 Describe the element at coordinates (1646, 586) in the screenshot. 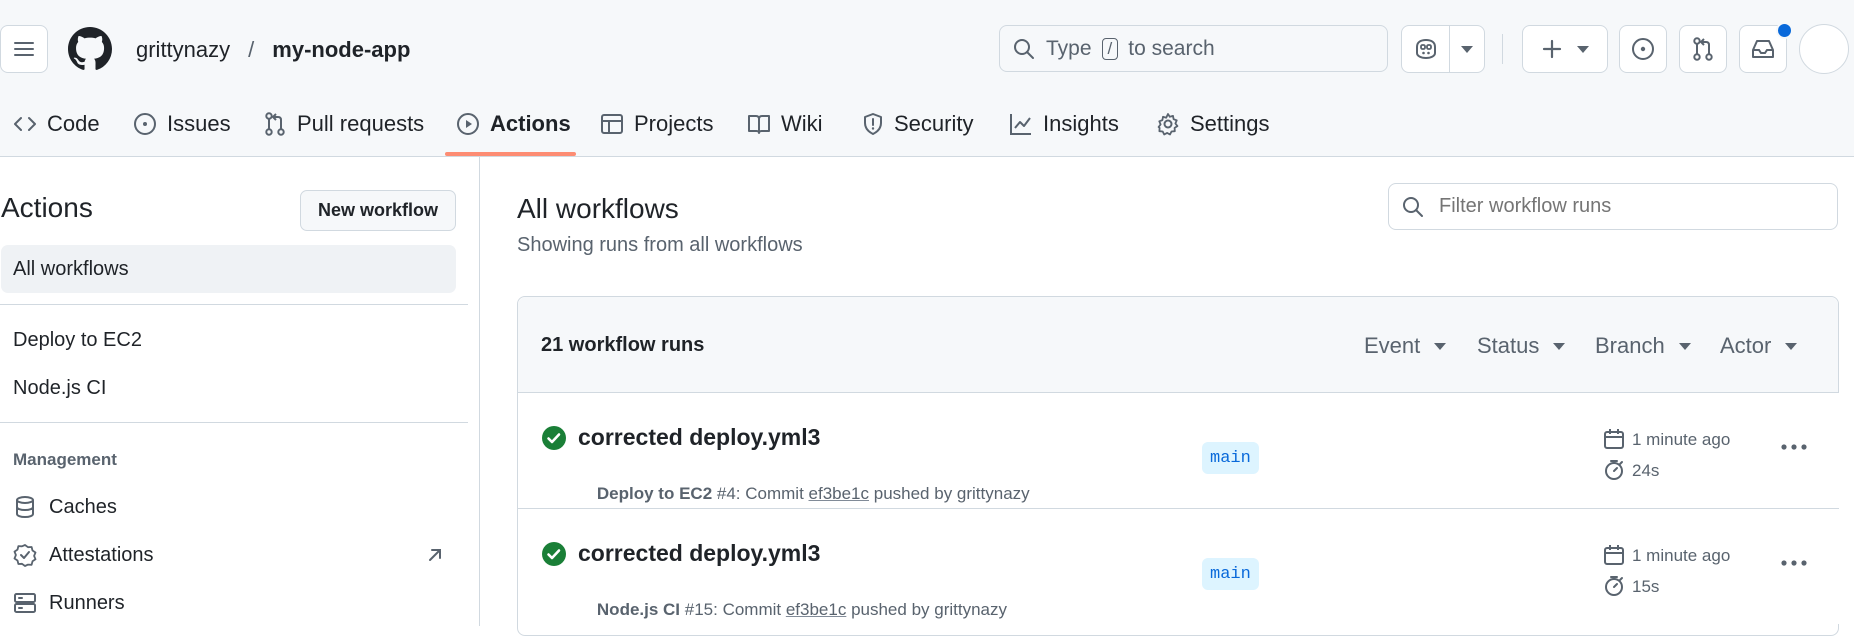

I see `run-duration: 15s` at that location.